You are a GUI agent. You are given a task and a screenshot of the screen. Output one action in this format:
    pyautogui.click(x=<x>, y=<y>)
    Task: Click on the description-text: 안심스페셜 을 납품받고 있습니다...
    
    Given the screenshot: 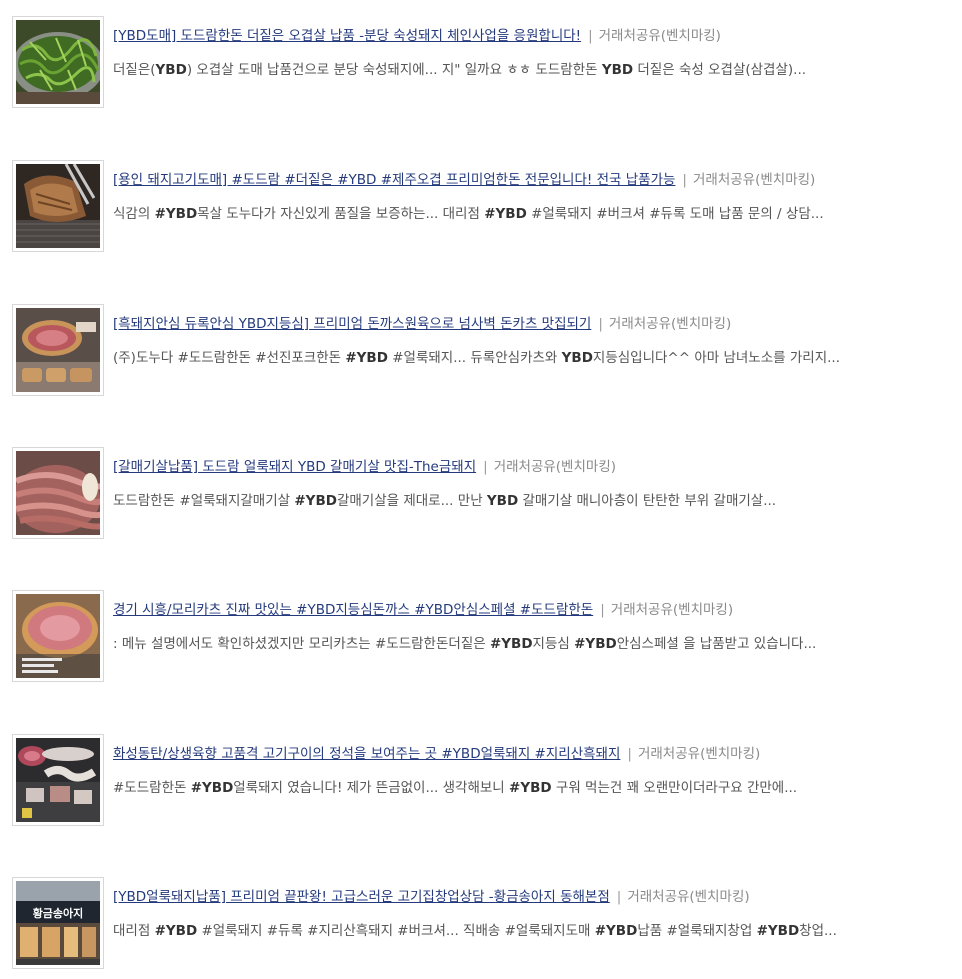 What is the action you would take?
    pyautogui.click(x=716, y=644)
    